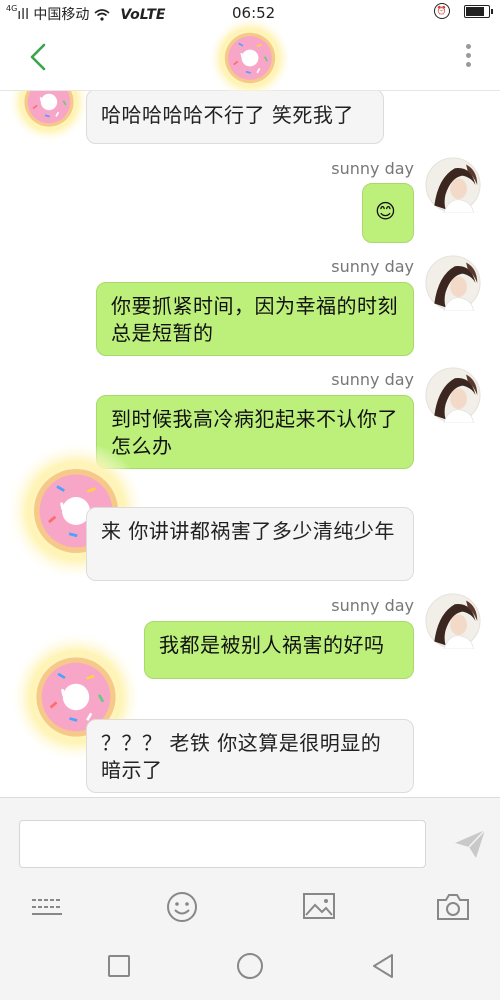  I want to click on wifi-icon, so click(104, 15).